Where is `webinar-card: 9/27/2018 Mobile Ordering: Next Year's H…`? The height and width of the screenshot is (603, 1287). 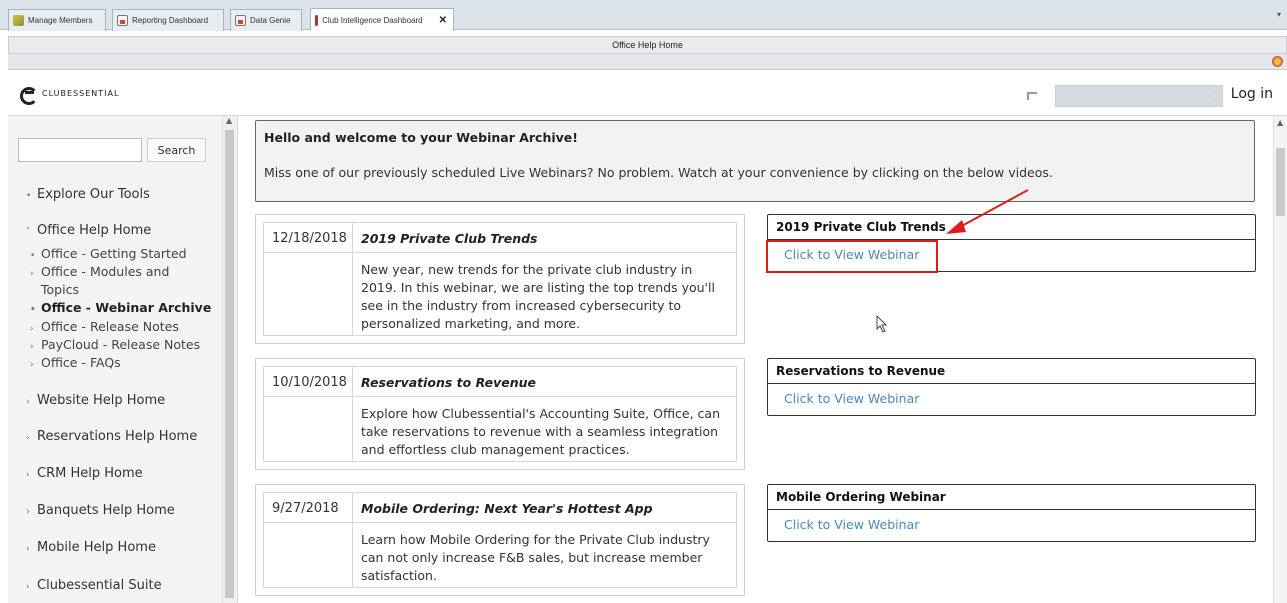 webinar-card: 9/27/2018 Mobile Ordering: Next Year's H… is located at coordinates (500, 540).